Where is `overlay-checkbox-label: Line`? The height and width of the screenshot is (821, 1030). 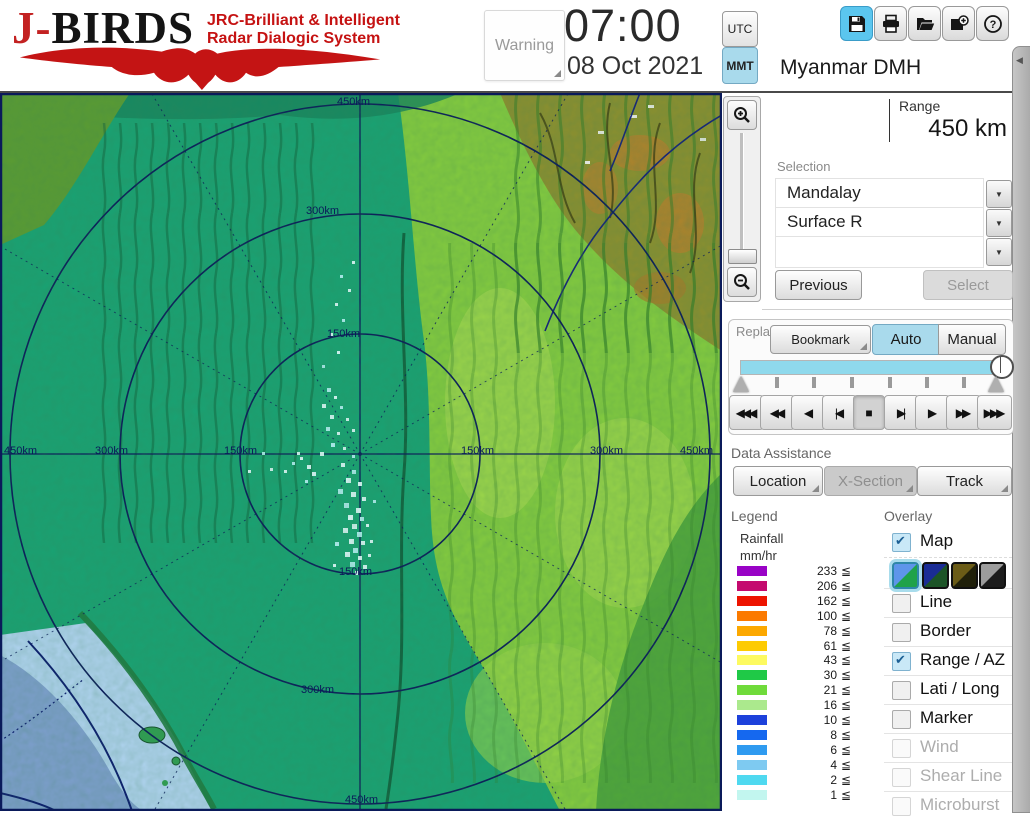 overlay-checkbox-label: Line is located at coordinates (936, 601).